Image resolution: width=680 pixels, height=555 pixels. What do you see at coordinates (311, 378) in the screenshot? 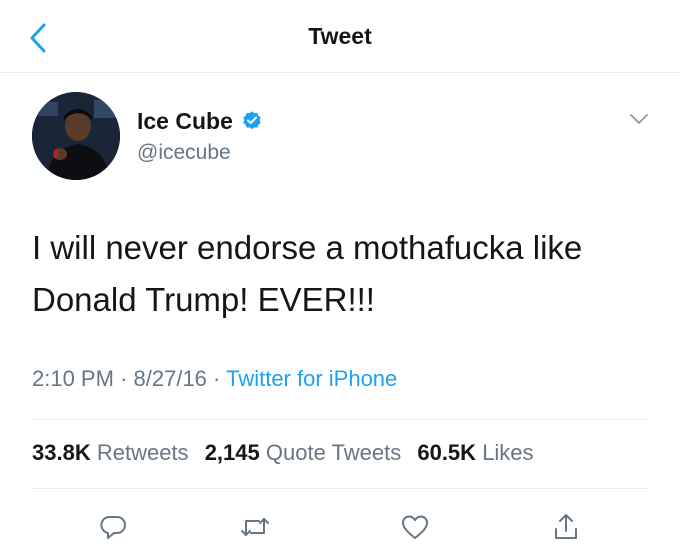
I see `tweet-source-link: Twitter for iPhone` at bounding box center [311, 378].